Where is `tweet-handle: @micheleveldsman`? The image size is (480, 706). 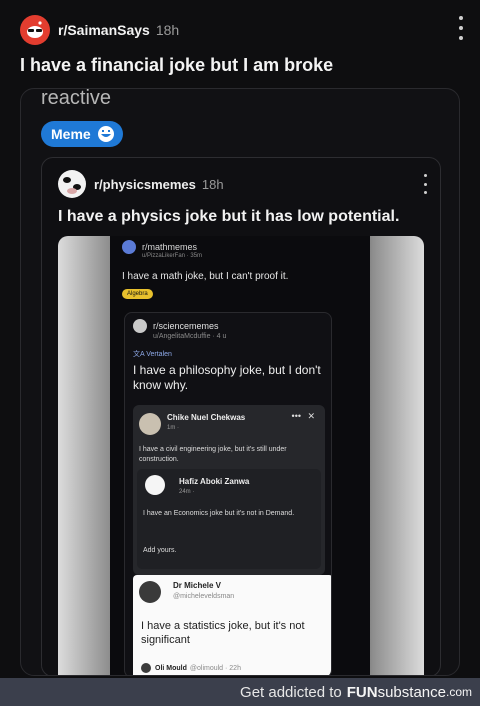 tweet-handle: @micheleveldsman is located at coordinates (204, 596).